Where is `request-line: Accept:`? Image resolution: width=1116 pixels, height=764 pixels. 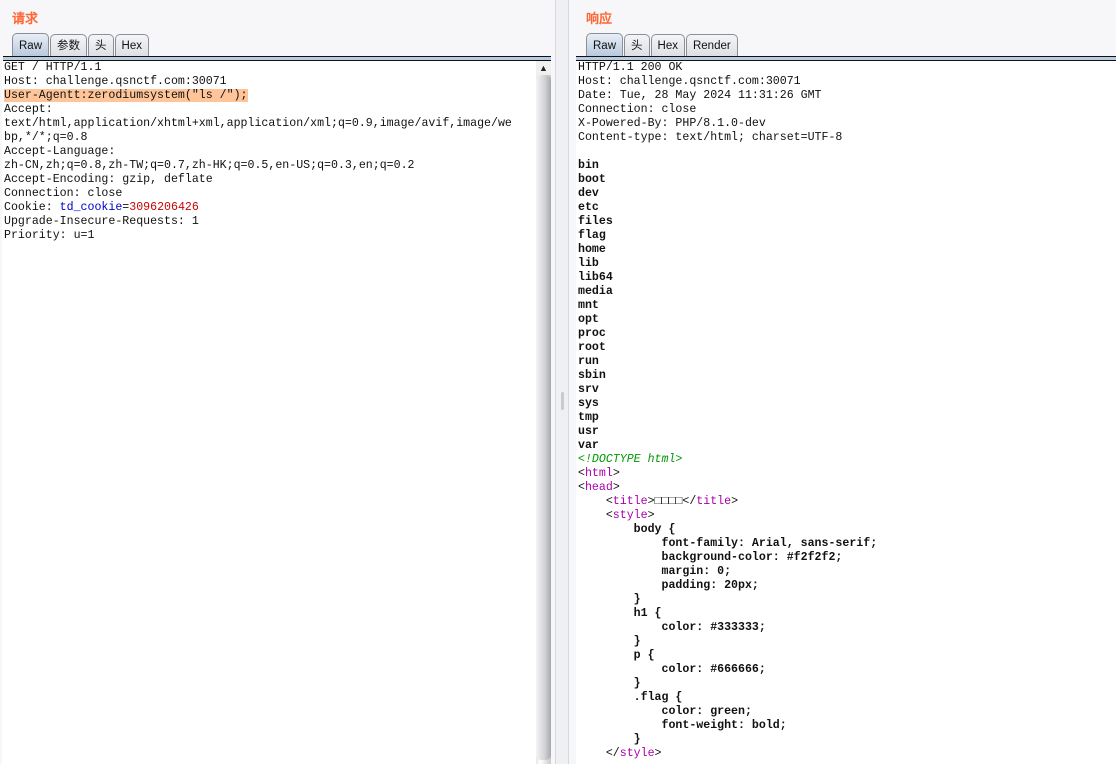
request-line: Accept: is located at coordinates (277, 110).